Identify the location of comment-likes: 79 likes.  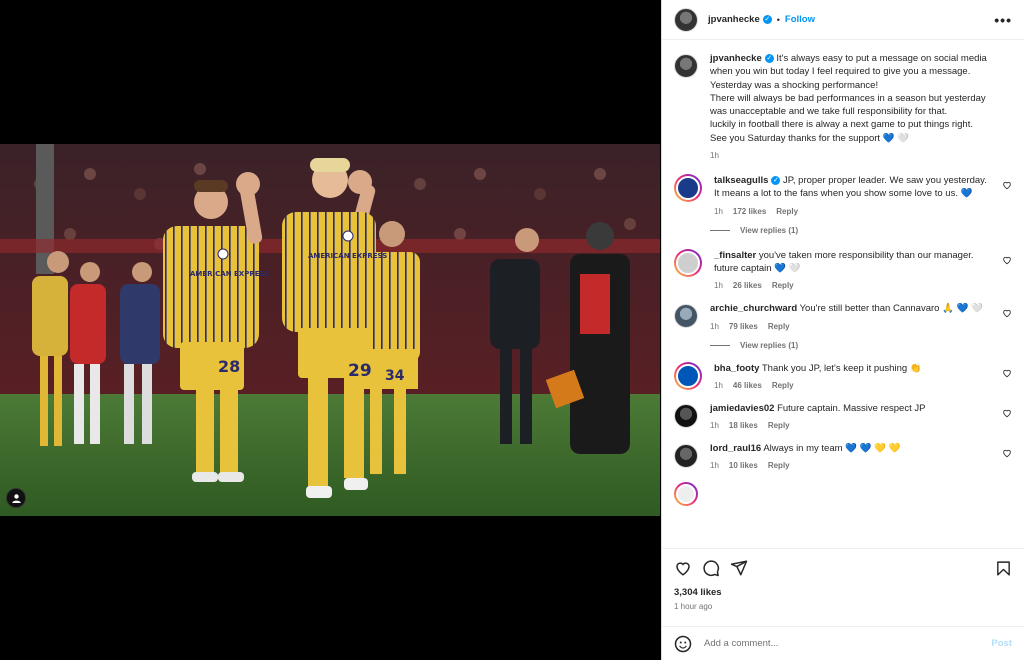
(743, 326).